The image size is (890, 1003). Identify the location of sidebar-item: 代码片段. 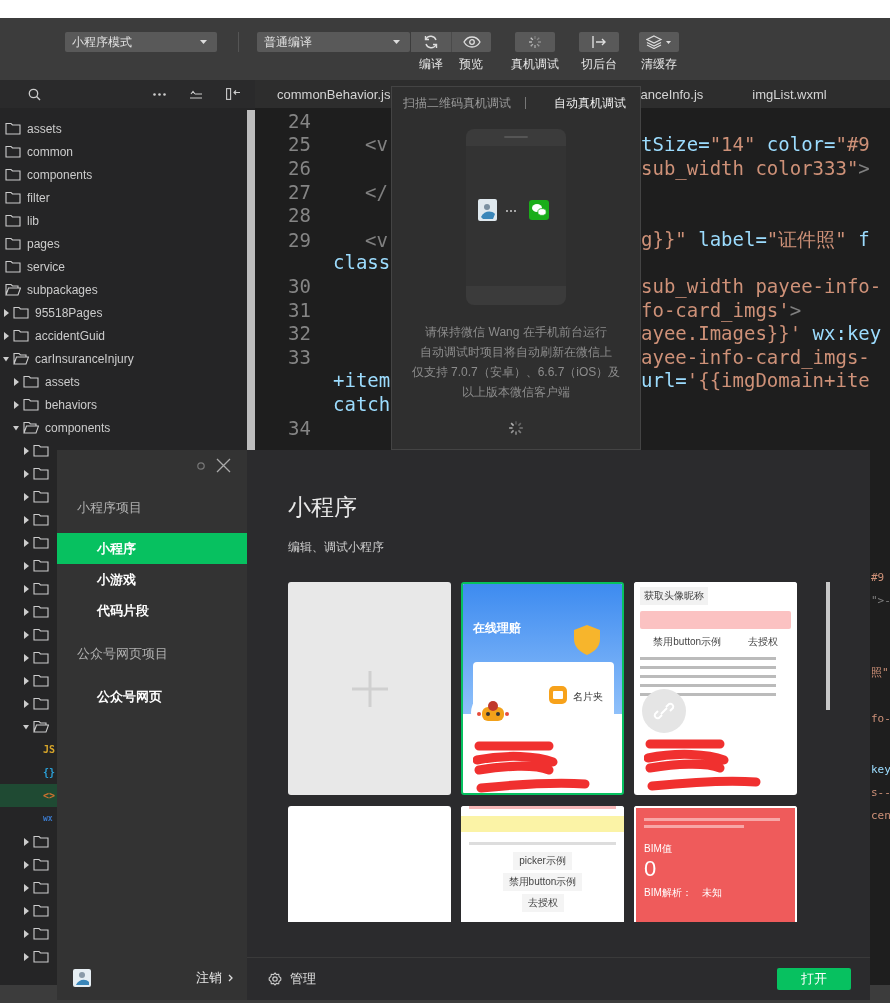
(152, 610).